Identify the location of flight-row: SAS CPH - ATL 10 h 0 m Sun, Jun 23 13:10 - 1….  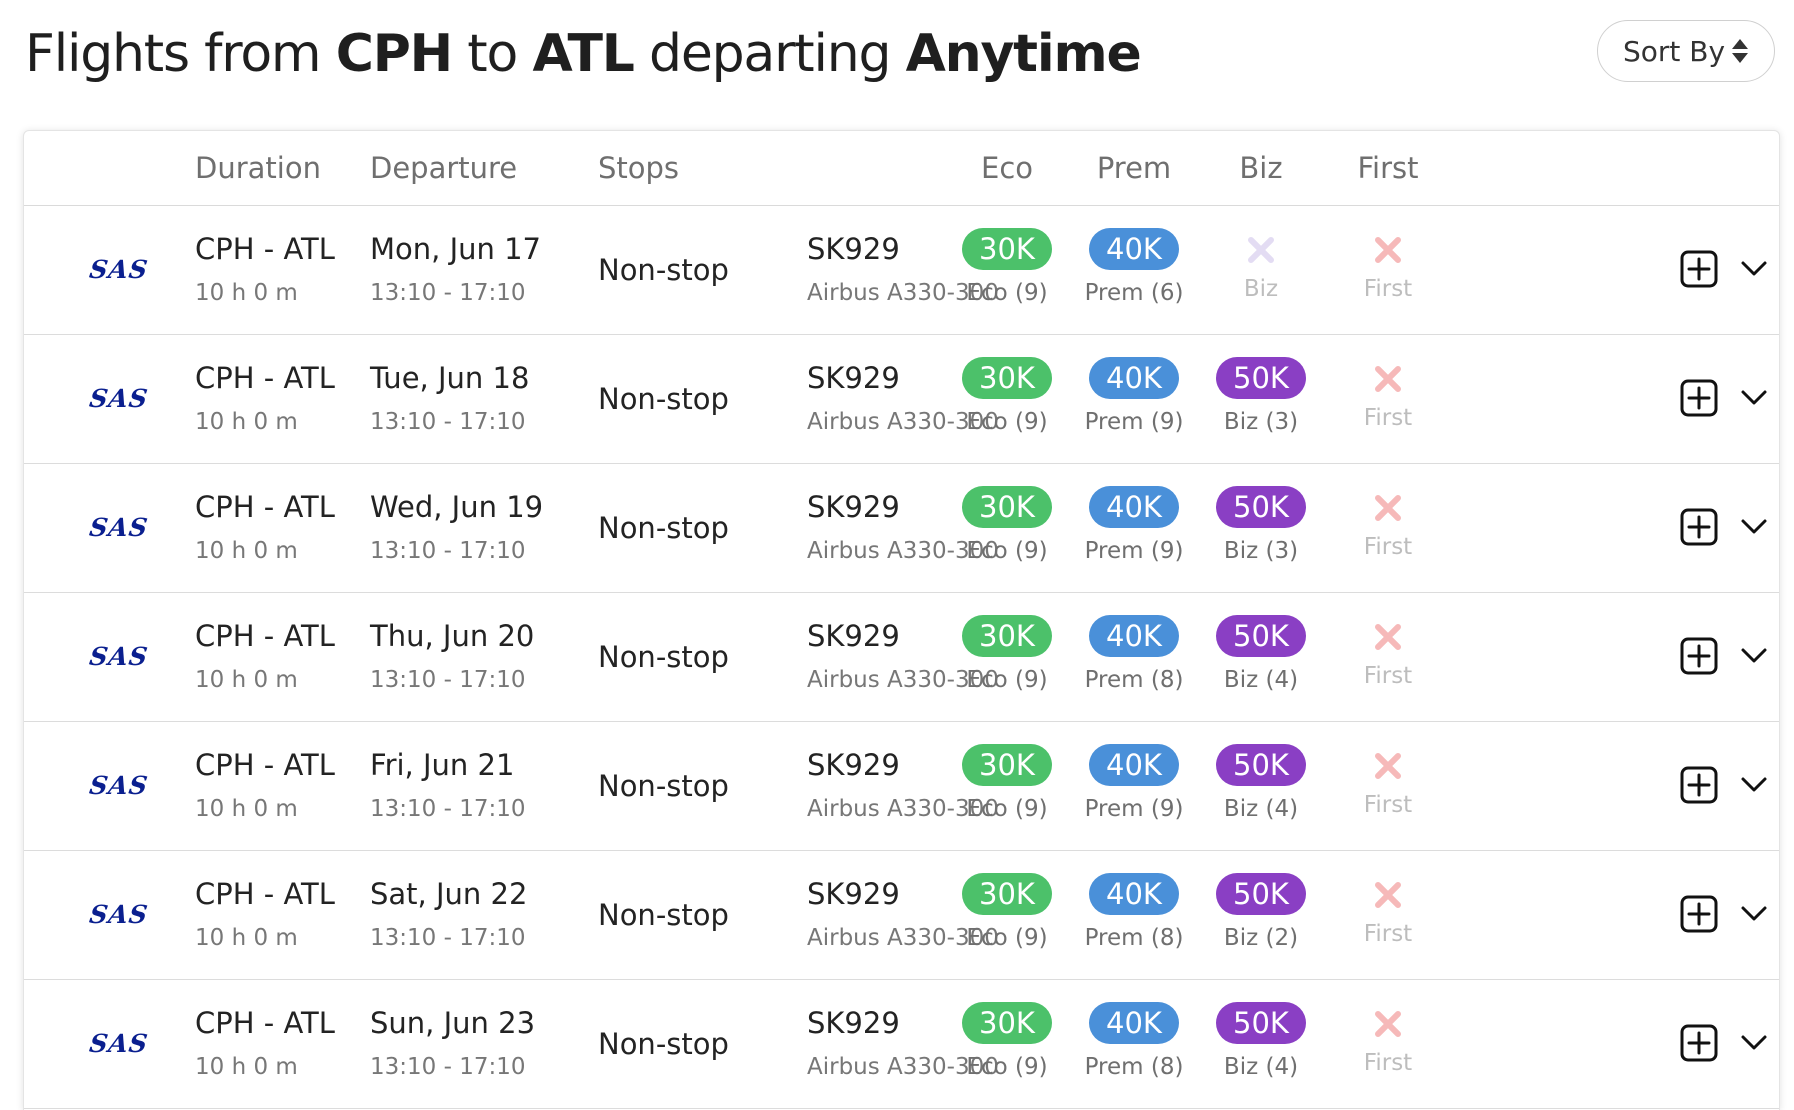
(901, 1044).